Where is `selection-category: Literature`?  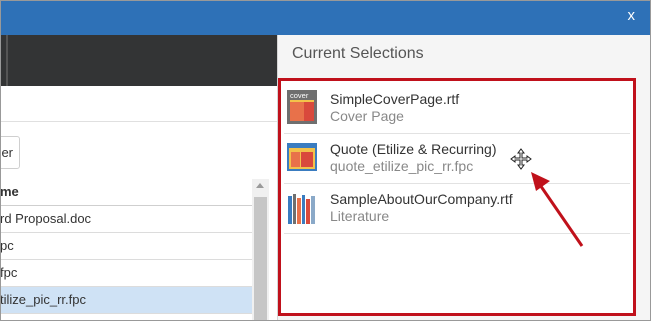
selection-category: Literature is located at coordinates (360, 216).